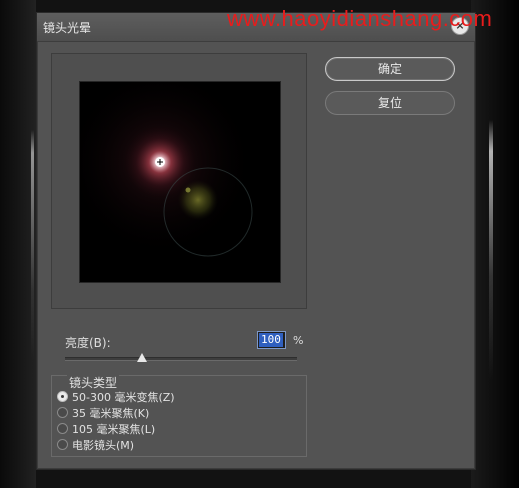  What do you see at coordinates (198, 200) in the screenshot?
I see `flare-orb` at bounding box center [198, 200].